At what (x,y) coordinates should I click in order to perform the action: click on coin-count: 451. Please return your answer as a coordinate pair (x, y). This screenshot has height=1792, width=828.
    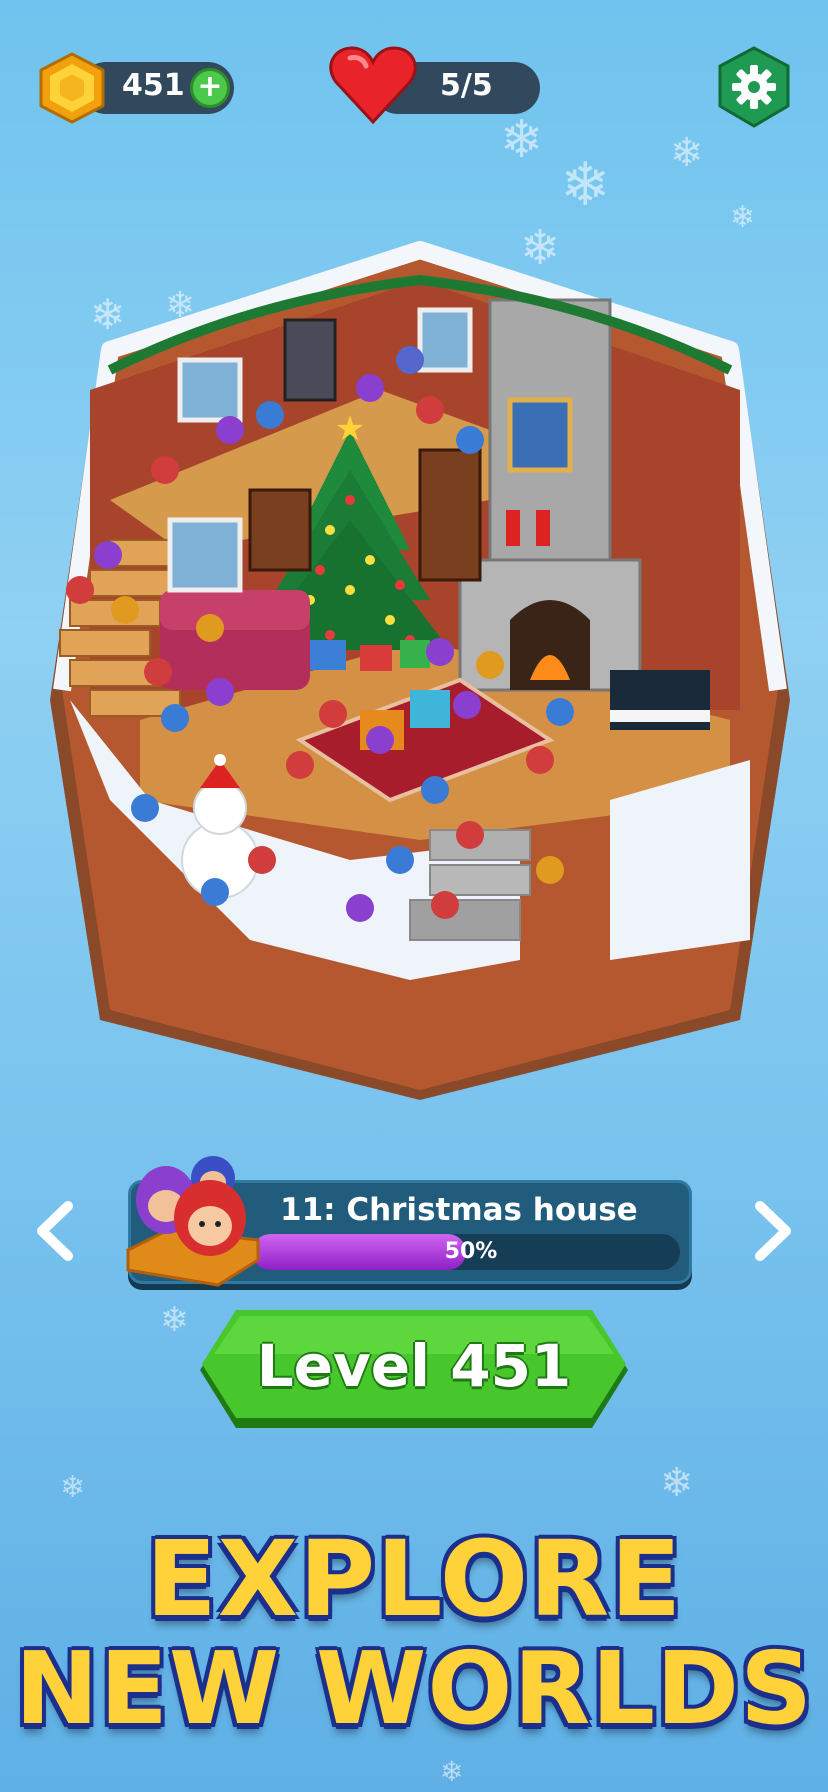
    Looking at the image, I should click on (153, 85).